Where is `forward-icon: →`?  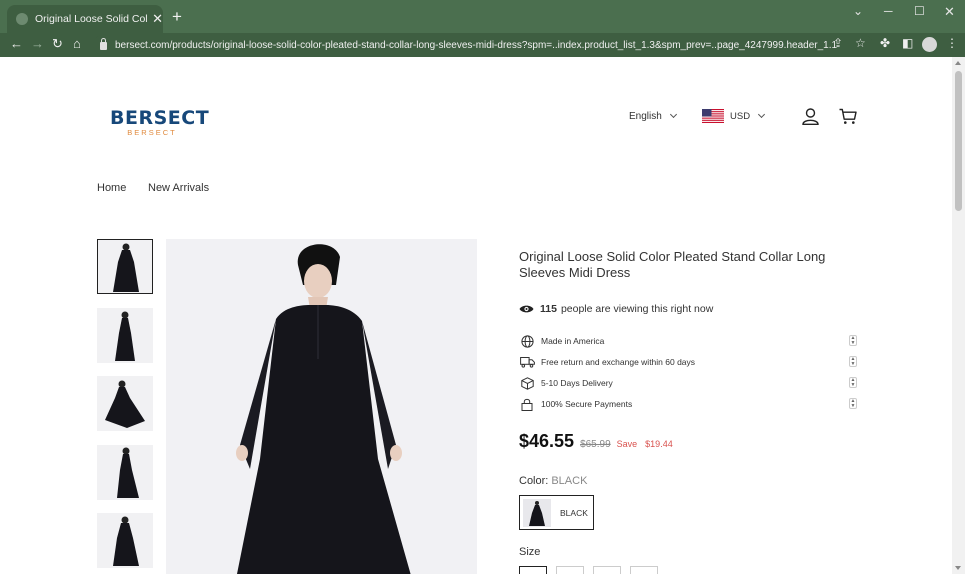
forward-icon: → is located at coordinates (37, 43).